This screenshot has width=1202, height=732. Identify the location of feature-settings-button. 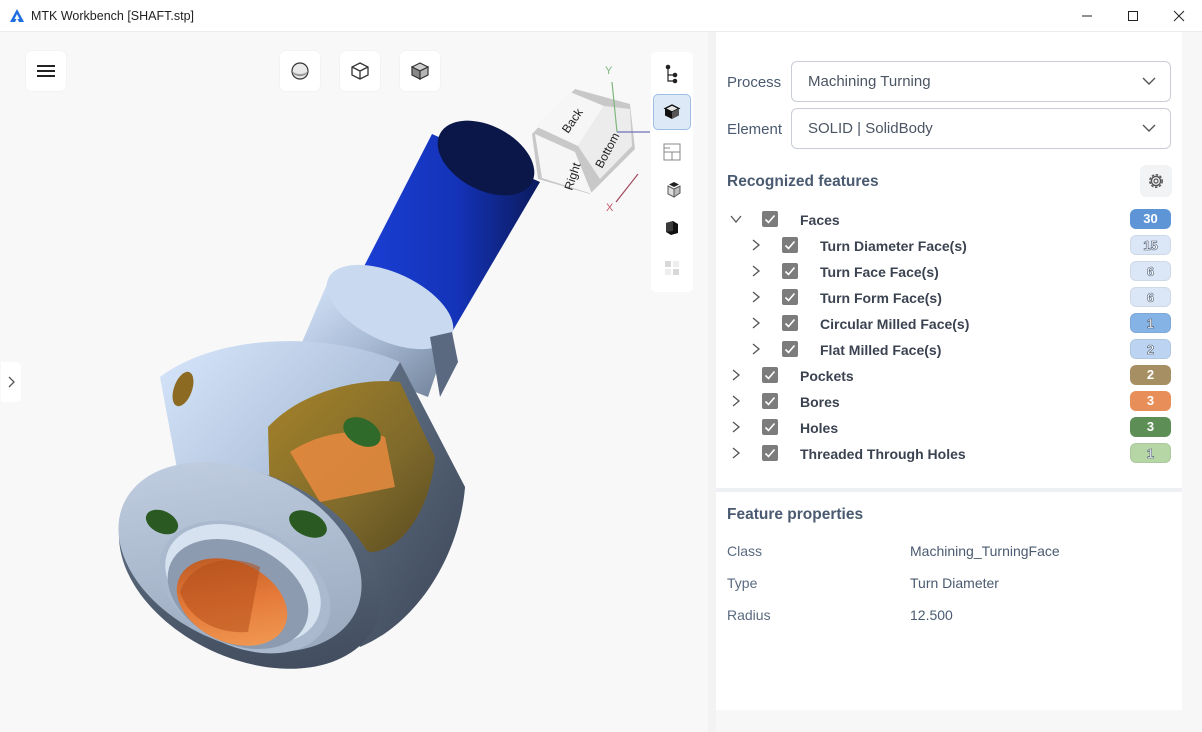
(1156, 181).